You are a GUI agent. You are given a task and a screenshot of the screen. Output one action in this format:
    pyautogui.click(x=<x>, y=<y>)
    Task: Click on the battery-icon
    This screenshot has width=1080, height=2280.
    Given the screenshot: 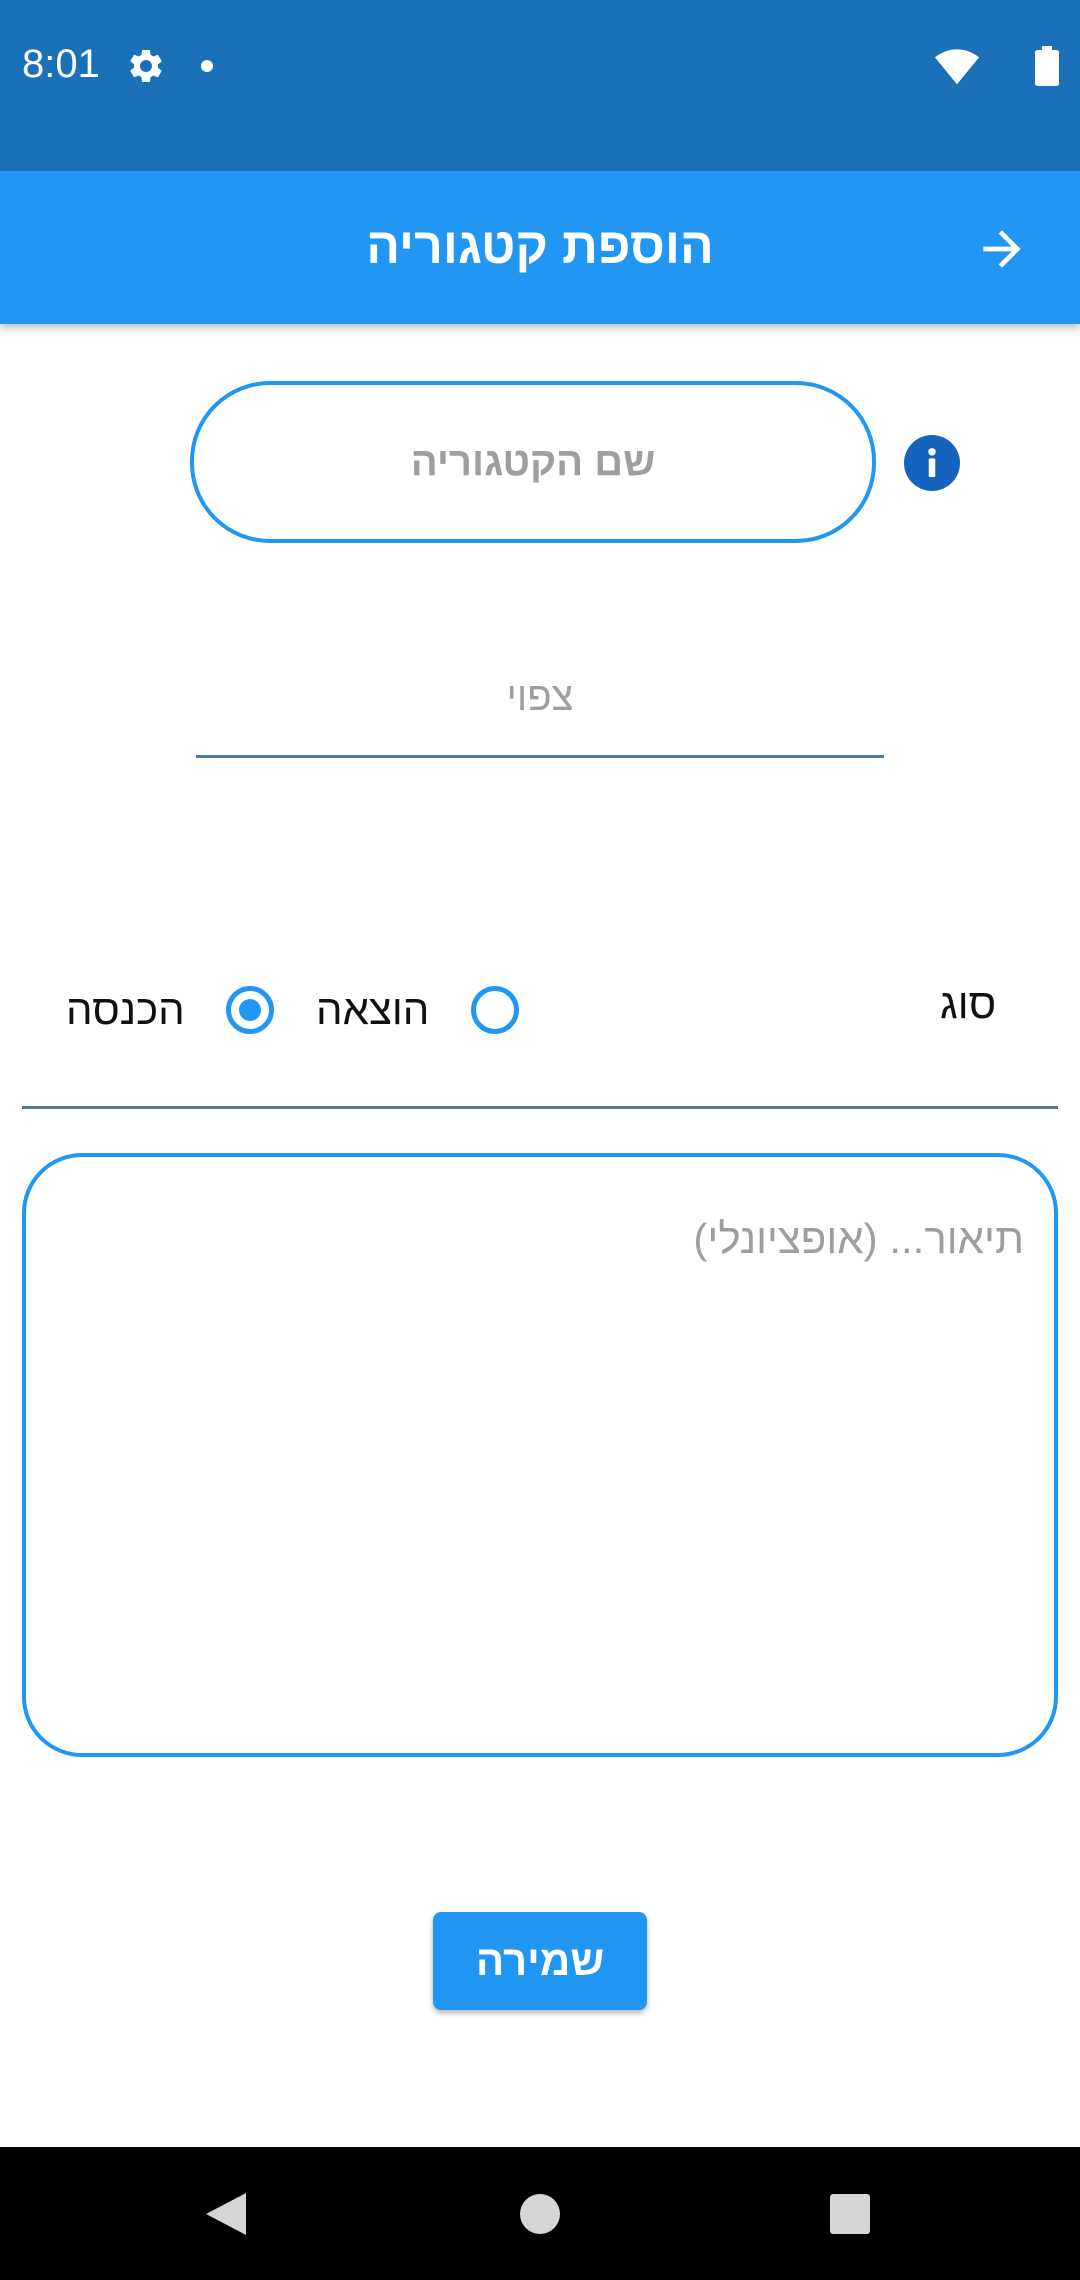 What is the action you would take?
    pyautogui.click(x=1047, y=66)
    